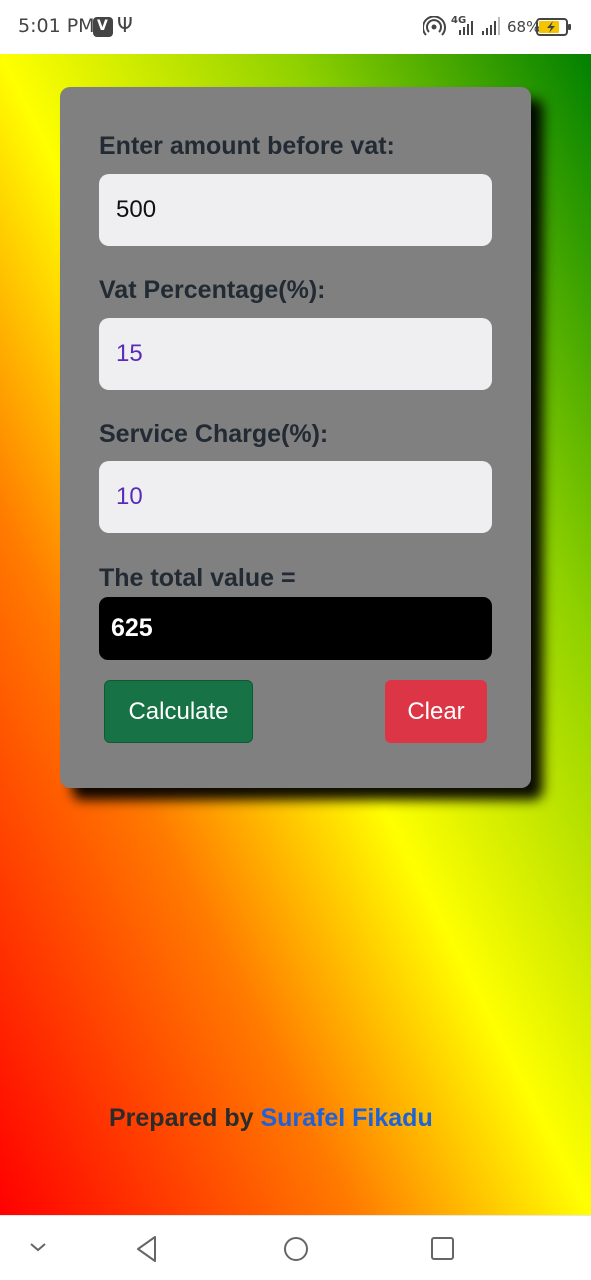 This screenshot has height=1280, width=591. I want to click on amount-input, so click(295, 210).